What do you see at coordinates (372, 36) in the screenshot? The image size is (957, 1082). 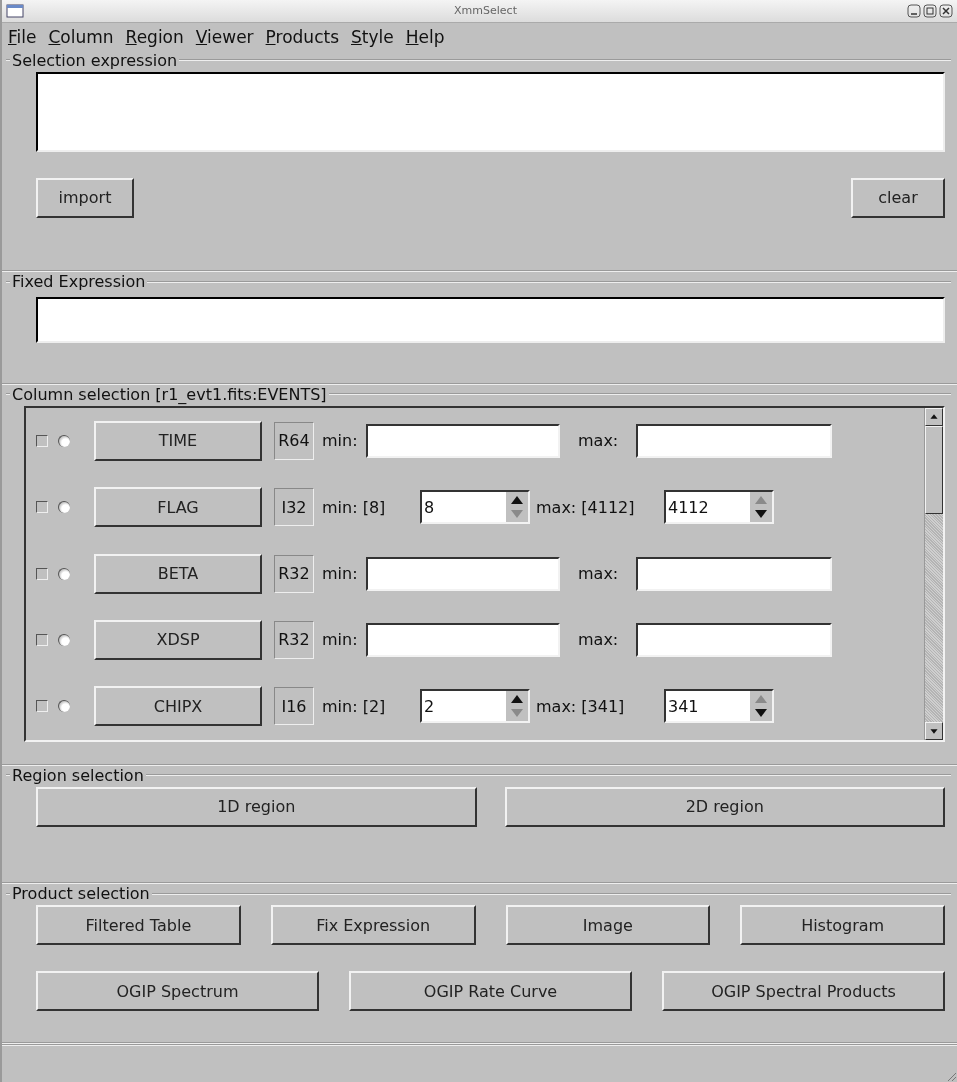 I see `menu-item: Style` at bounding box center [372, 36].